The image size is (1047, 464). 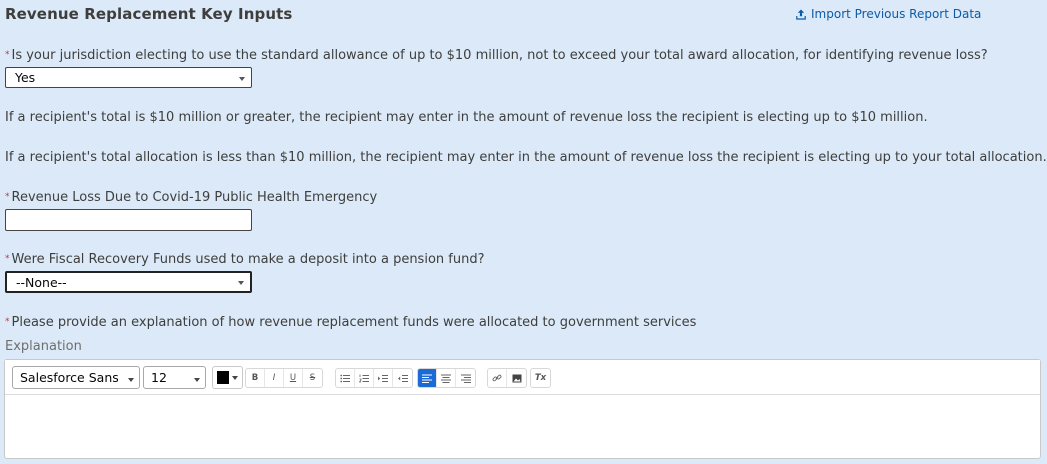 What do you see at coordinates (69, 377) in the screenshot?
I see `font-family-value: Salesforce Sans` at bounding box center [69, 377].